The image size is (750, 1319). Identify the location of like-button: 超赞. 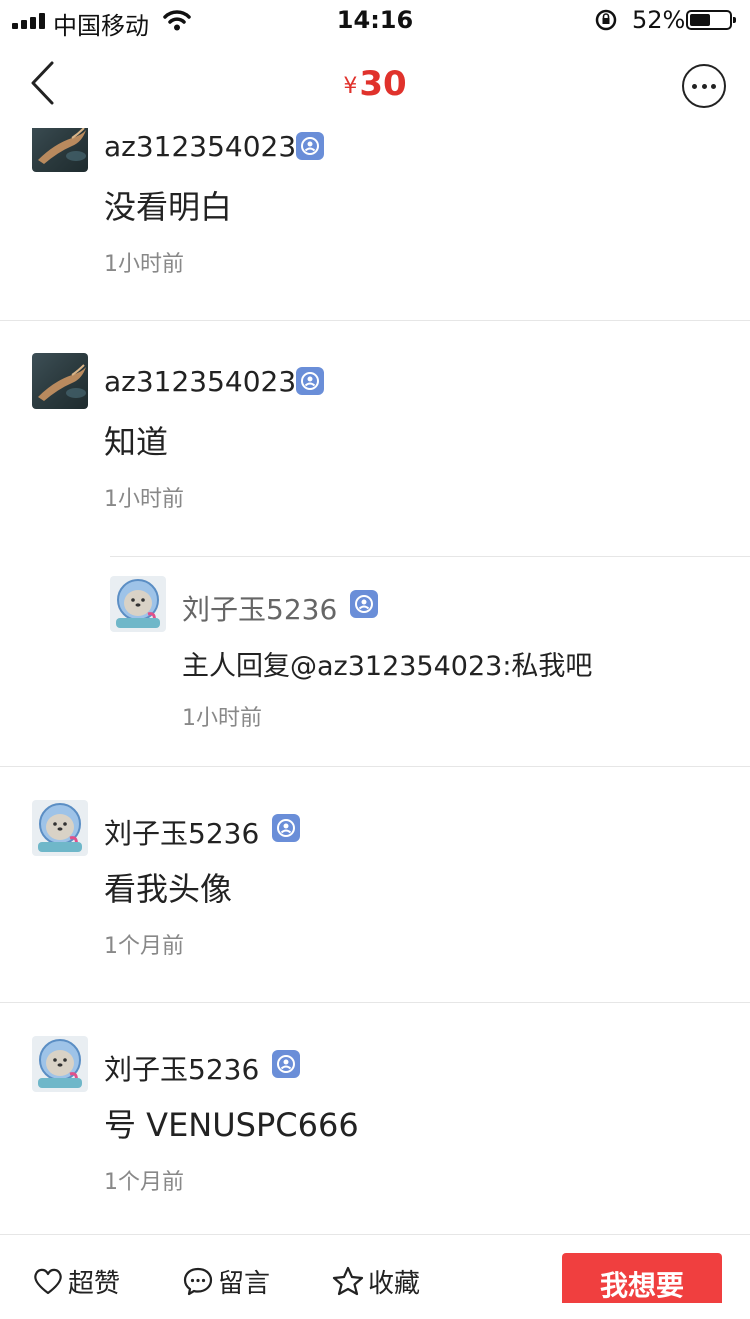
(77, 1281).